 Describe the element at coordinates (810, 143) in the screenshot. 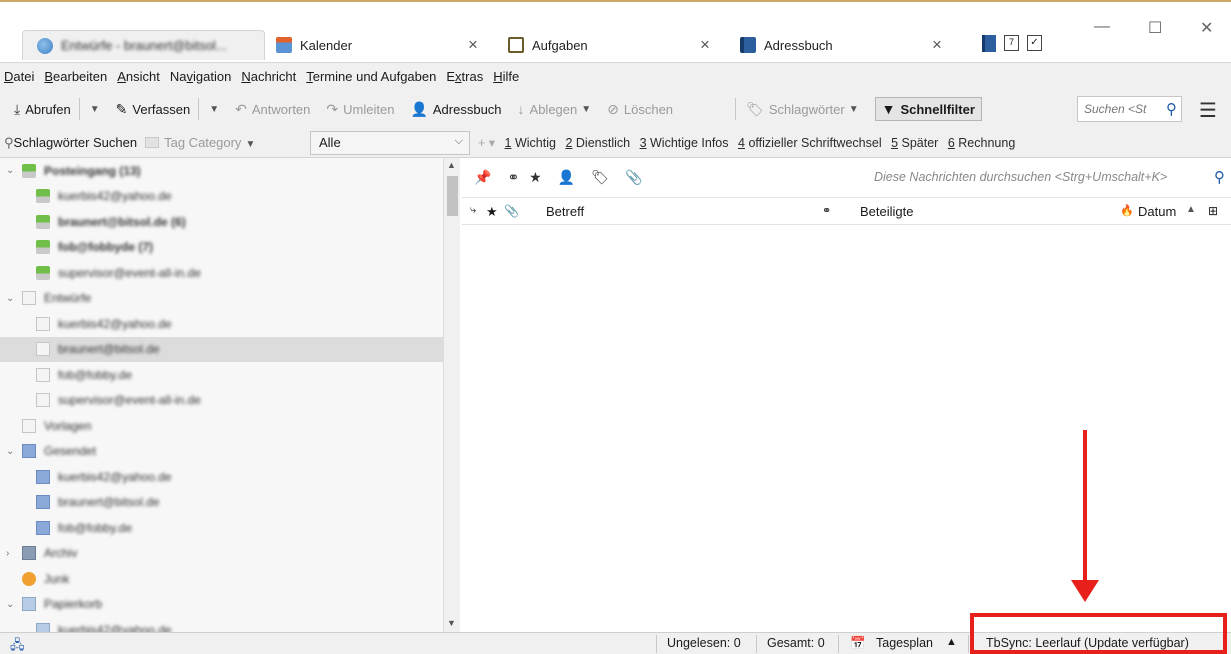

I see `tag-4: 4 offizieller Schriftwechsel` at that location.